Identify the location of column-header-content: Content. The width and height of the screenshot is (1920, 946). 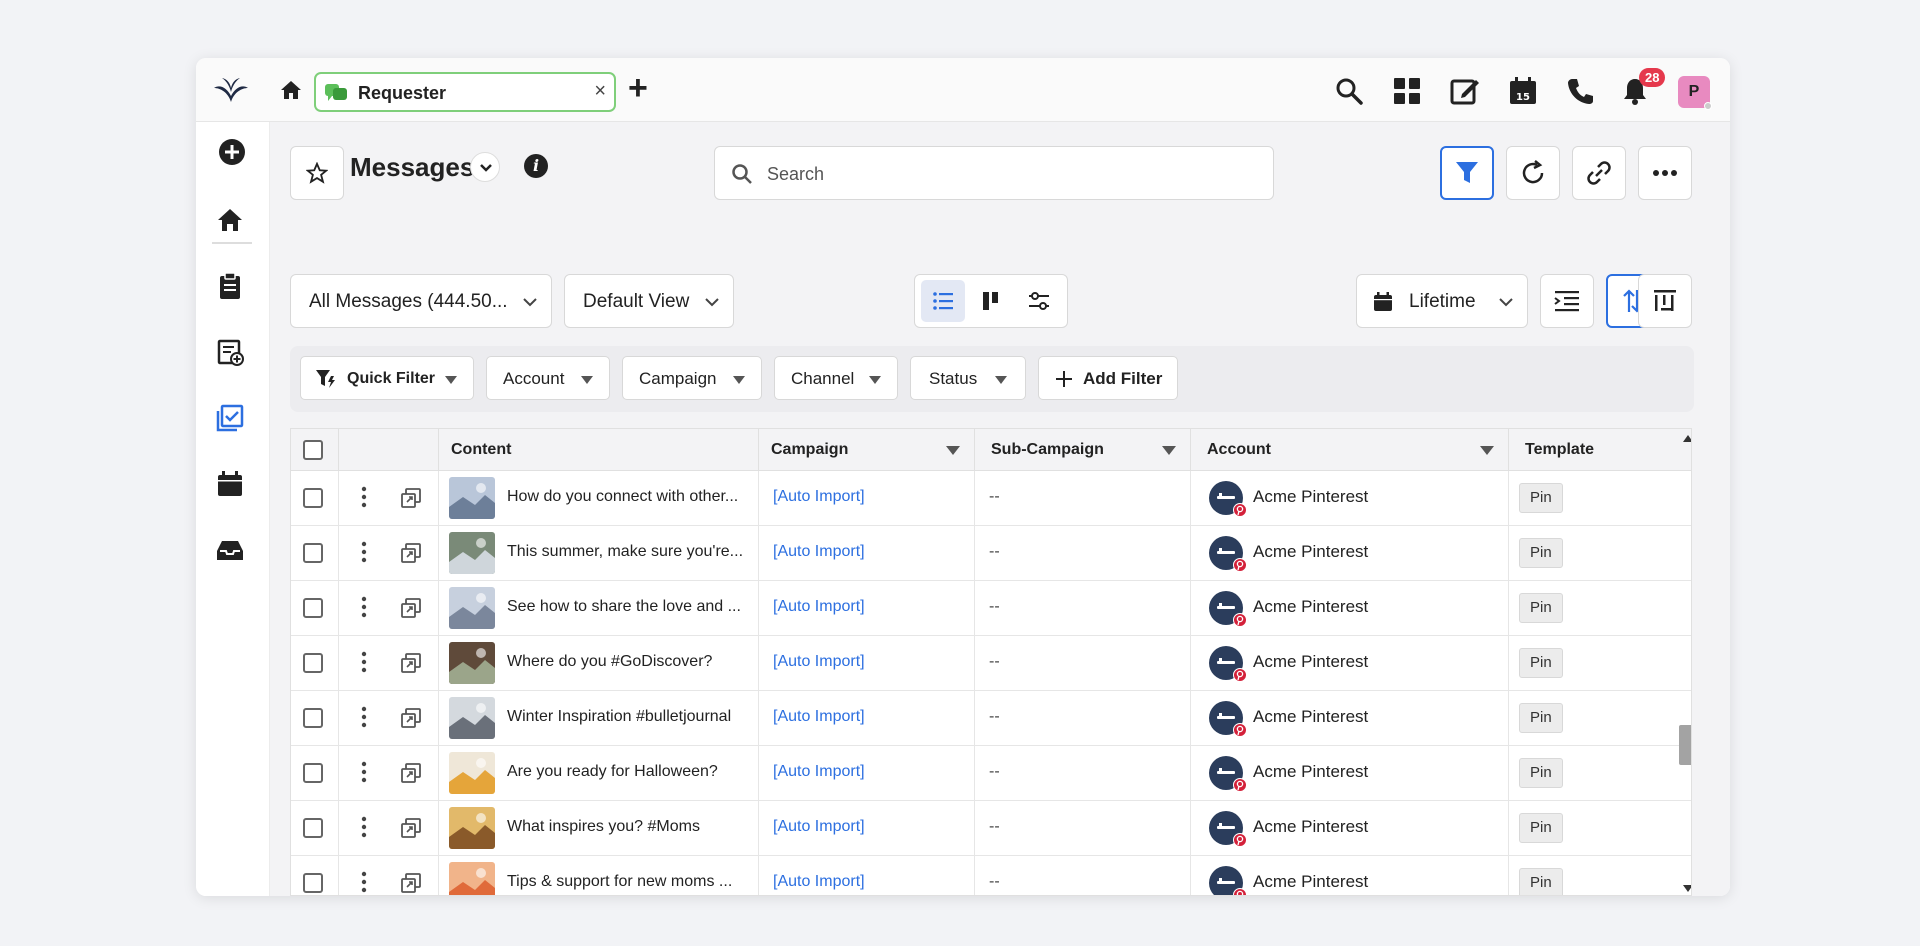
(599, 450).